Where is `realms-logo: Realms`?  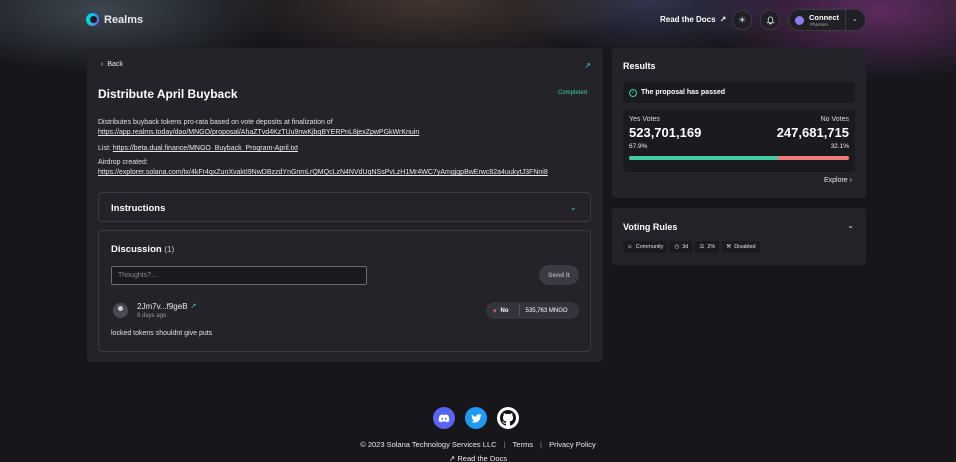 realms-logo: Realms is located at coordinates (114, 19).